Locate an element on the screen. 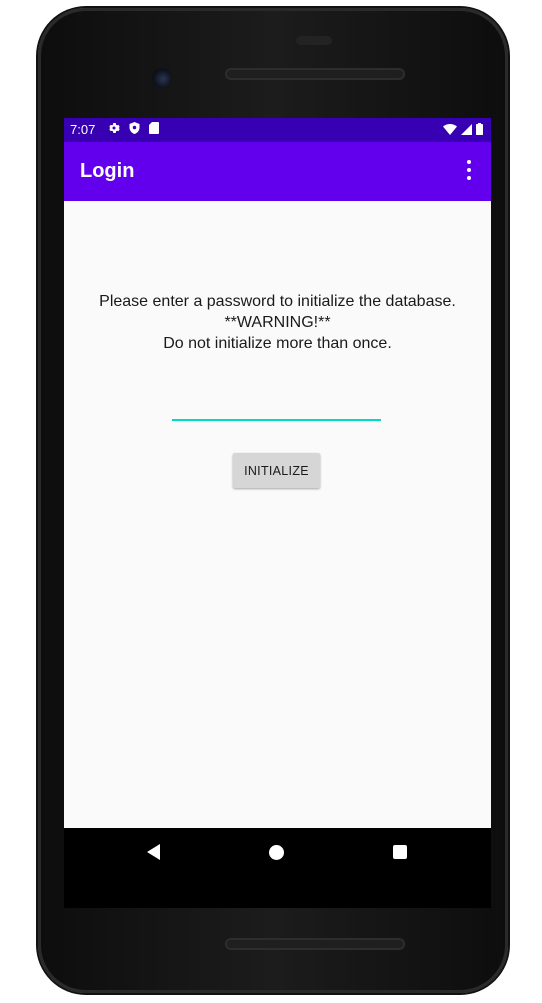  wifi-icon is located at coordinates (450, 129).